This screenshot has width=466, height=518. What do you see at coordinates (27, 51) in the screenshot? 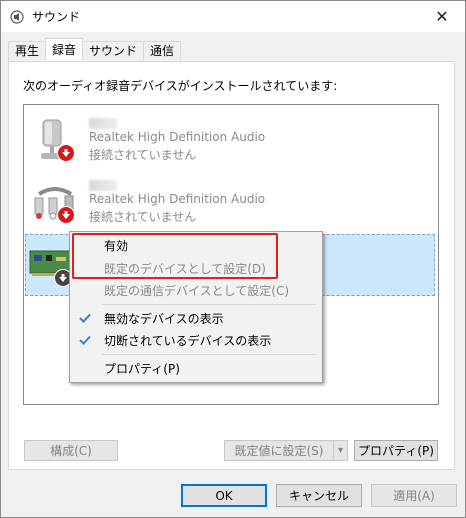
I see `tab-playback: 再生` at bounding box center [27, 51].